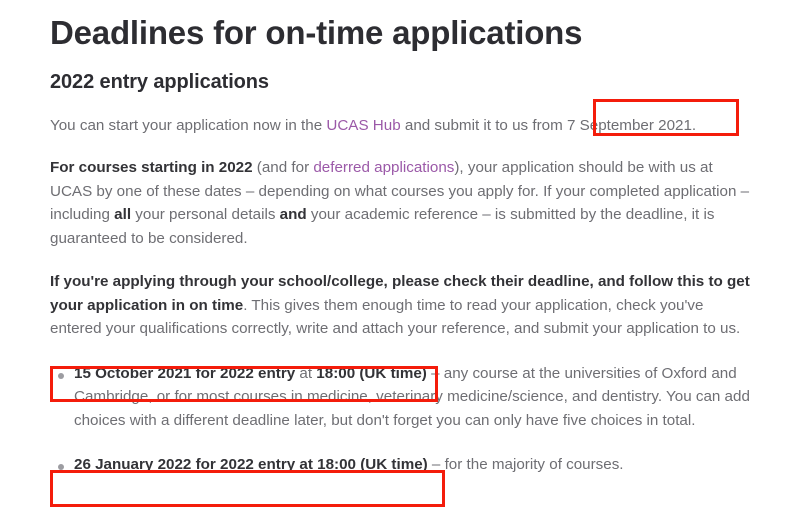 The width and height of the screenshot is (790, 528). Describe the element at coordinates (316, 32) in the screenshot. I see `page-title: Deadlines for on-time applications` at that location.